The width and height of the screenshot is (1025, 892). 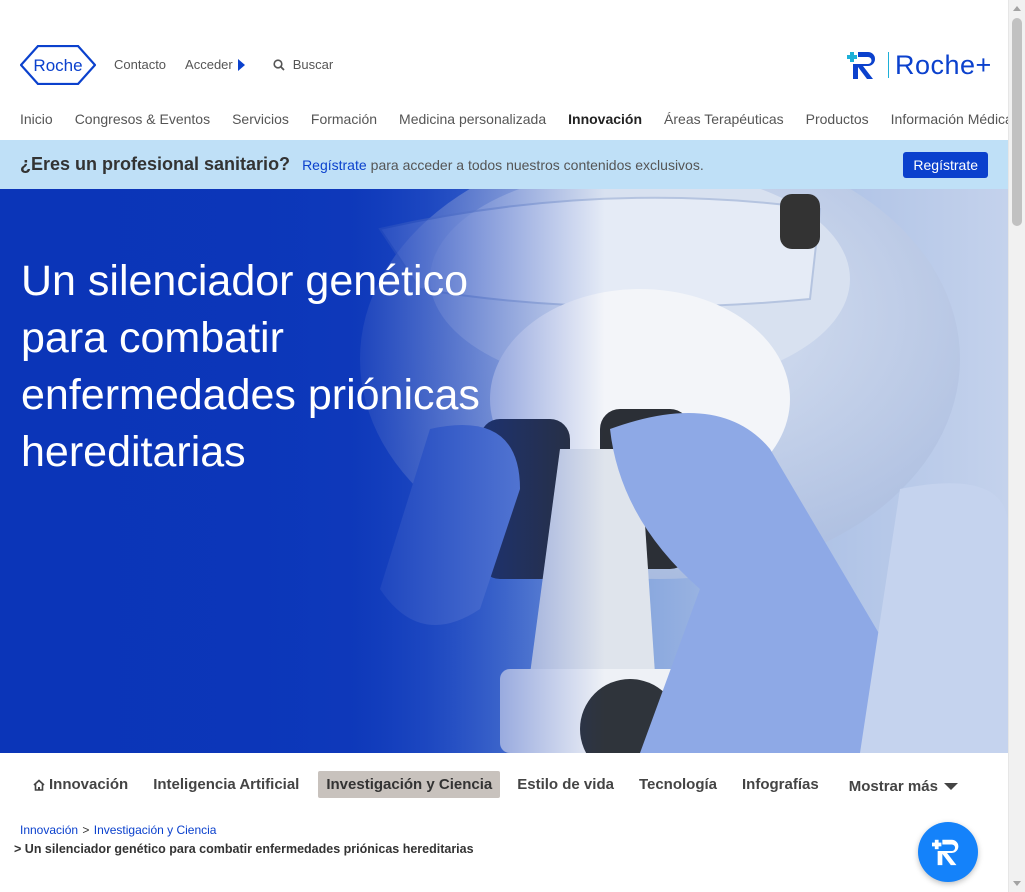 What do you see at coordinates (89, 784) in the screenshot?
I see `subnav-item-label: Innovación` at bounding box center [89, 784].